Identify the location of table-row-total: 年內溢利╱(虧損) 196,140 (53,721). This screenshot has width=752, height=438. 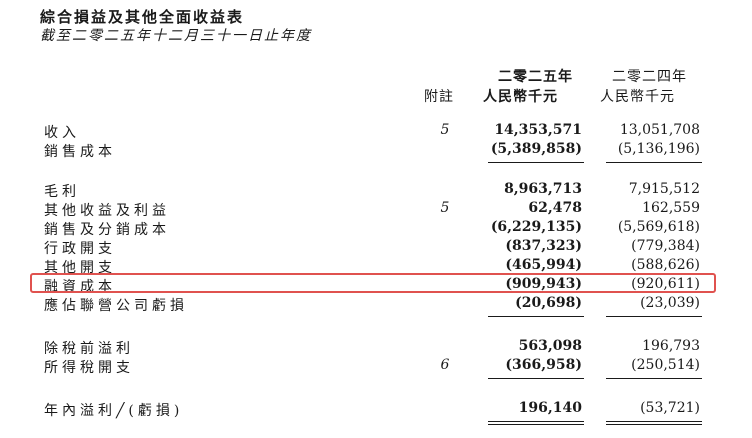
(376, 409).